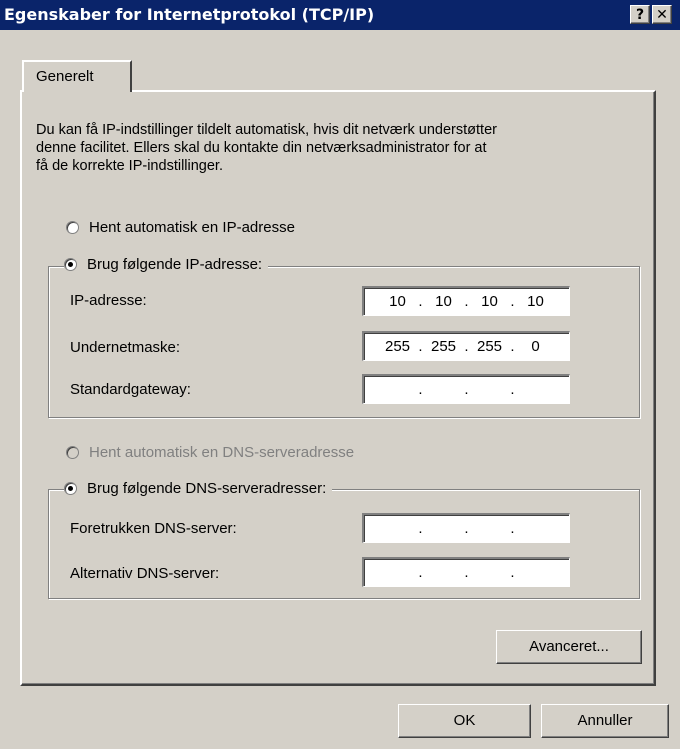  I want to click on radio-manual-dns: Brug følgende DNS-serveradresser:, so click(198, 488).